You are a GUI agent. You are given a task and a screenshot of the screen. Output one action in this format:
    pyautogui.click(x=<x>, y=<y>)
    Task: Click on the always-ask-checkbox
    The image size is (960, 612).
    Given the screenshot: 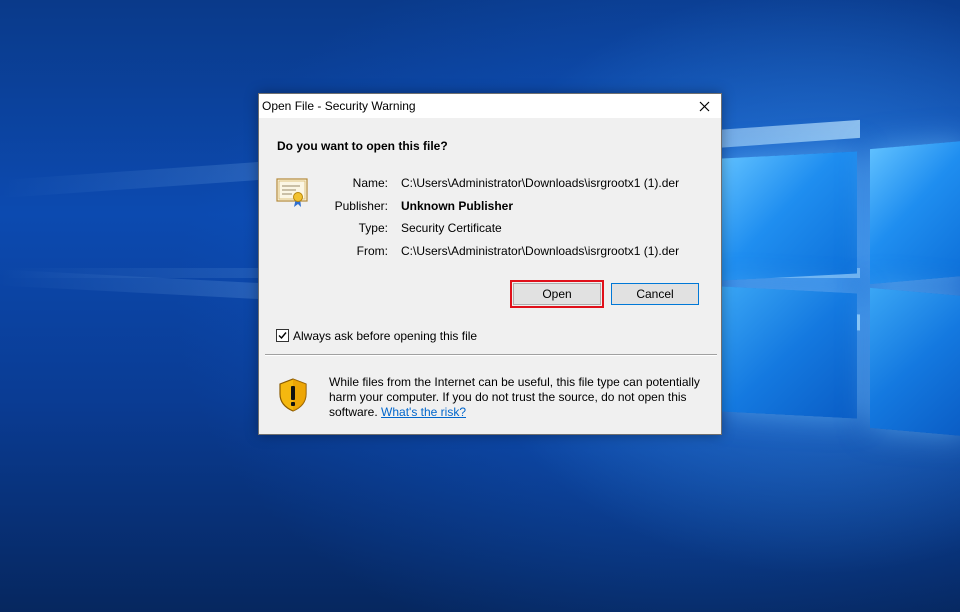 What is the action you would take?
    pyautogui.click(x=282, y=335)
    